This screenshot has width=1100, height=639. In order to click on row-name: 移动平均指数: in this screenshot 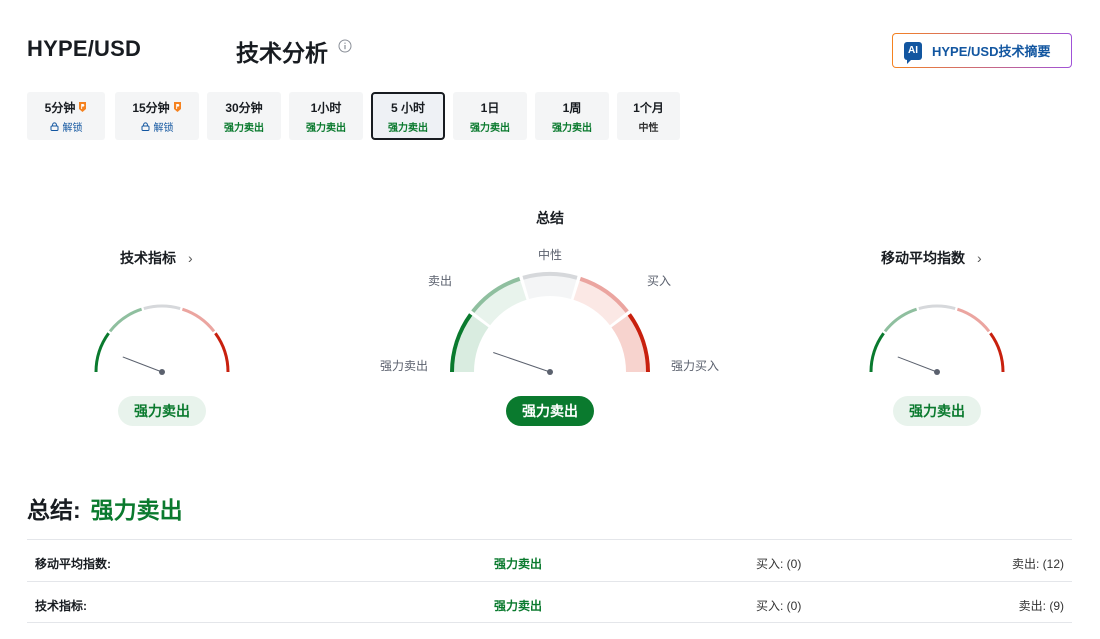, I will do `click(73, 564)`.